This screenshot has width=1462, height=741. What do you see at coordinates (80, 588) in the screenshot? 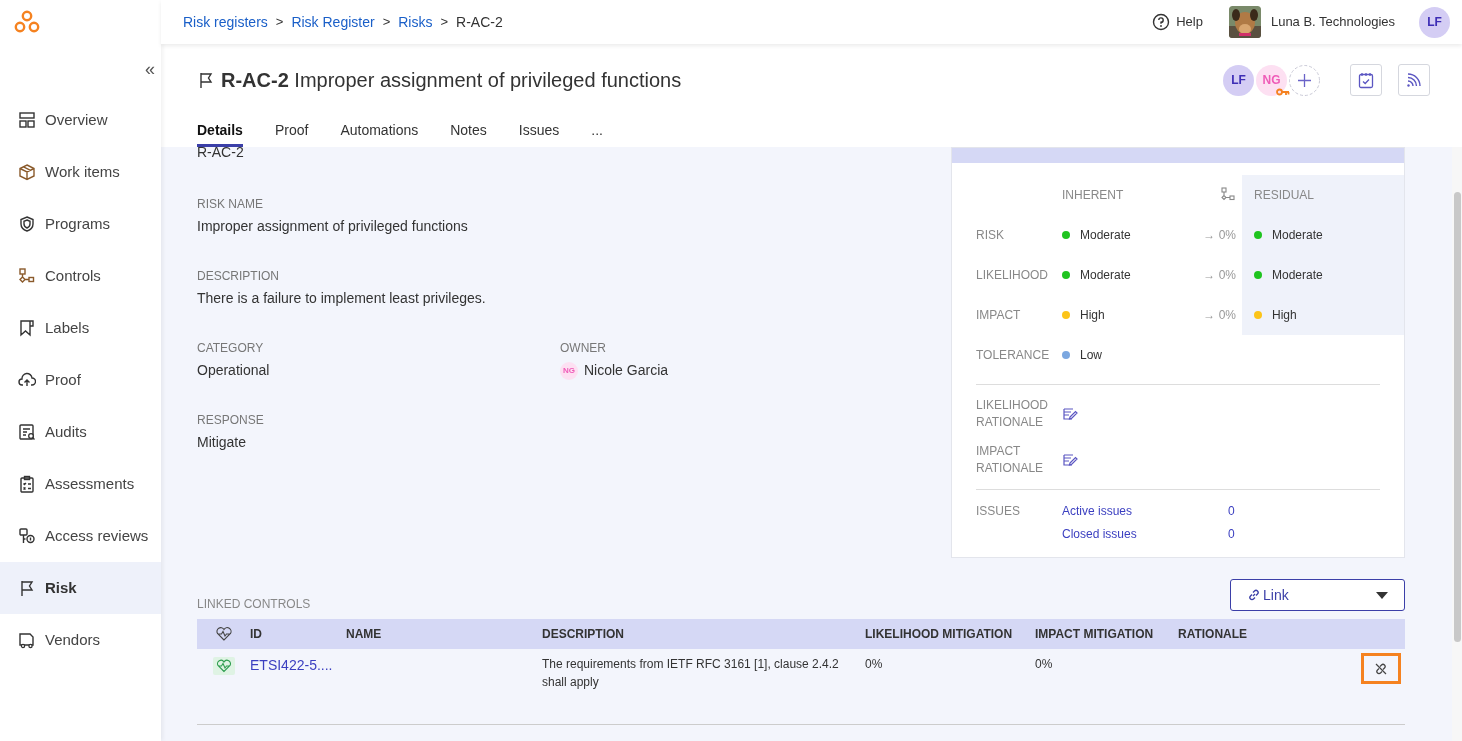
I see `sidebar-item: Risk` at bounding box center [80, 588].